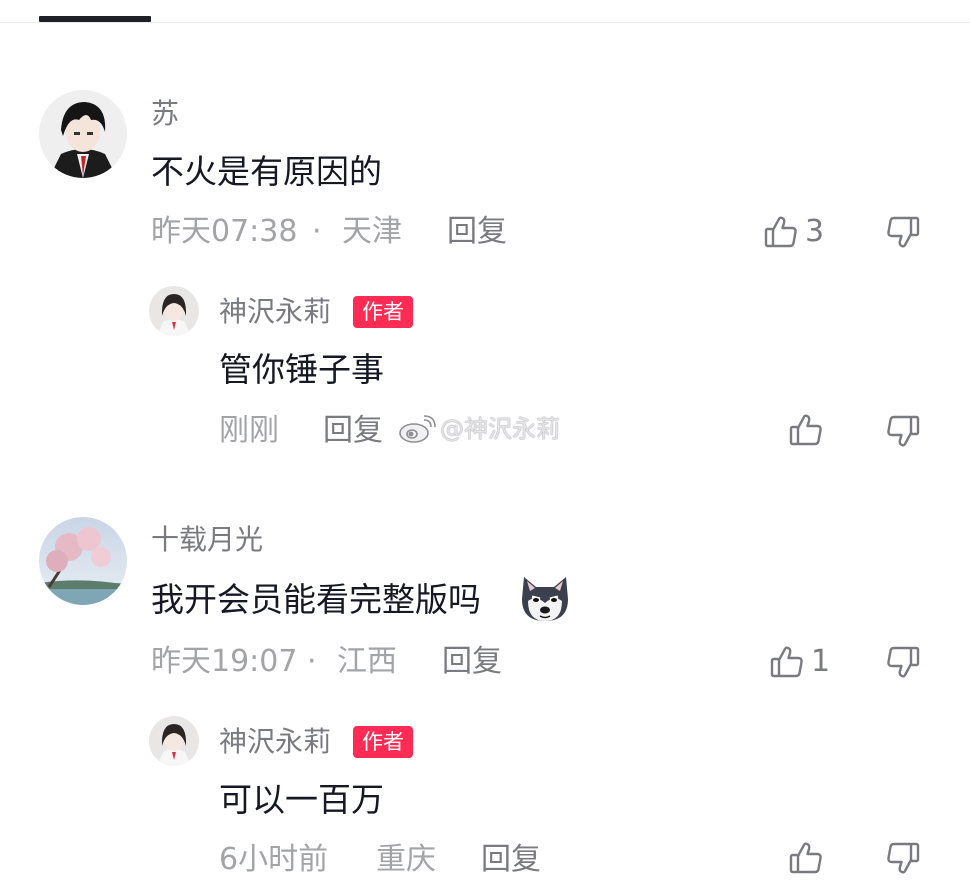  Describe the element at coordinates (545, 599) in the screenshot. I see `dog-emoji` at that location.